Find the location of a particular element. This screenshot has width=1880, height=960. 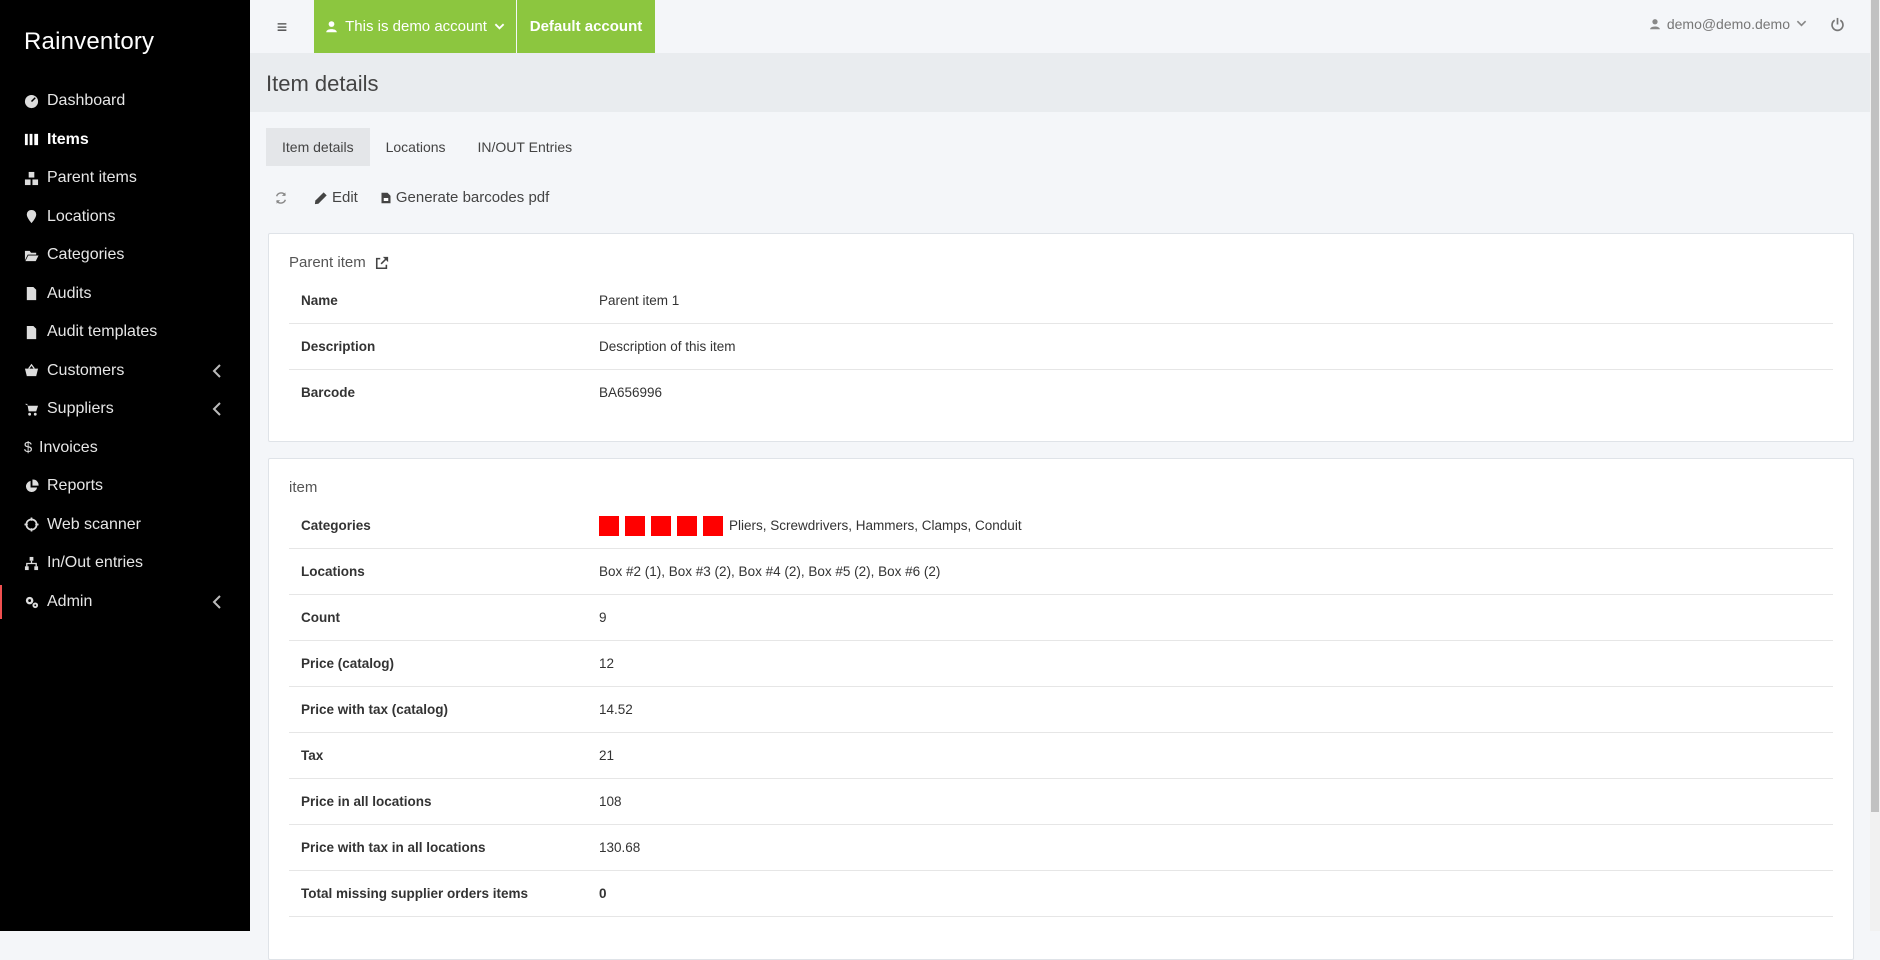

sidebar-item-admin: Admin is located at coordinates (125, 602).